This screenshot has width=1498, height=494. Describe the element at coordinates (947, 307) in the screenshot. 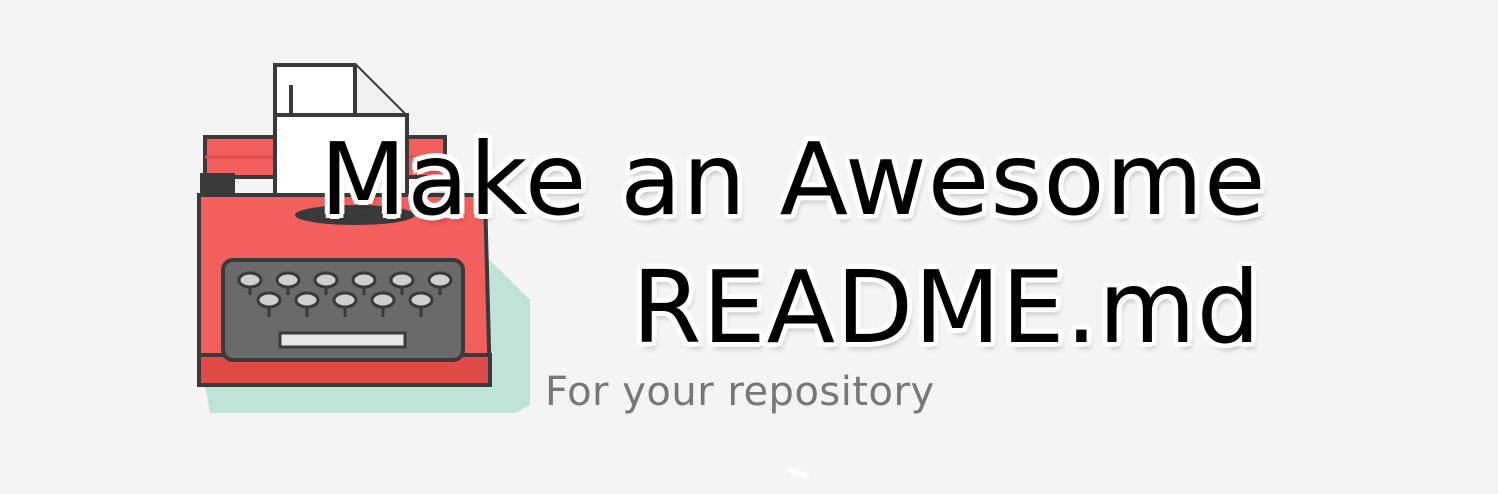

I see `title-line-2: README.md` at that location.